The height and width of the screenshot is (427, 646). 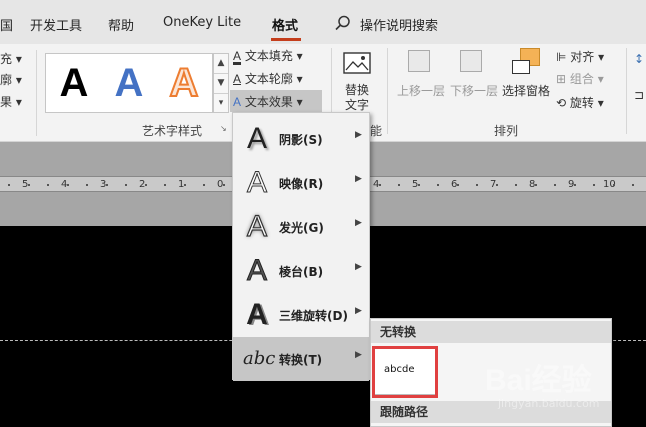 I want to click on bring-forward-button: 上移一层, so click(x=421, y=90).